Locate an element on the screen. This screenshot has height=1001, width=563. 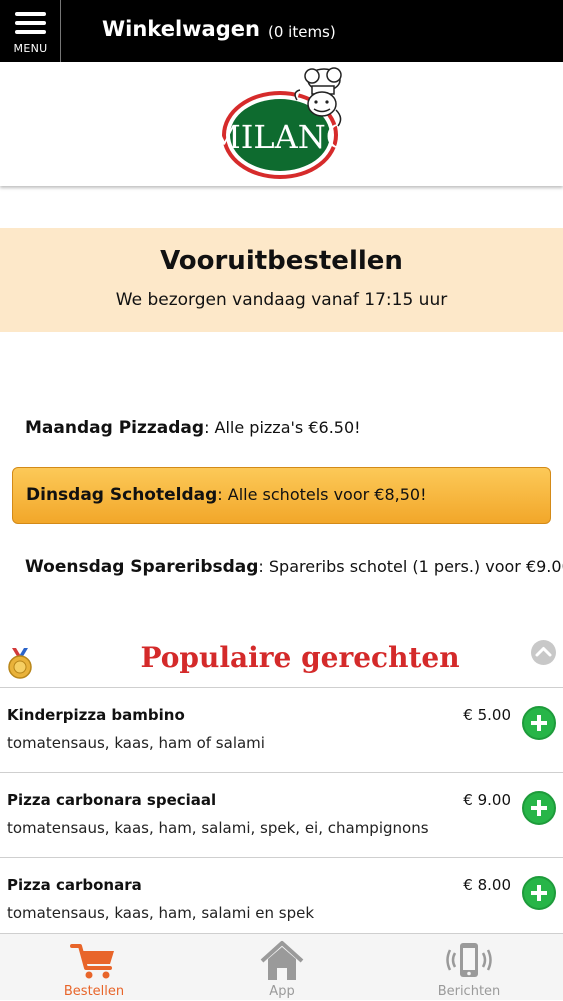
deal-day: Dinsdag Schoteldag is located at coordinates (122, 495).